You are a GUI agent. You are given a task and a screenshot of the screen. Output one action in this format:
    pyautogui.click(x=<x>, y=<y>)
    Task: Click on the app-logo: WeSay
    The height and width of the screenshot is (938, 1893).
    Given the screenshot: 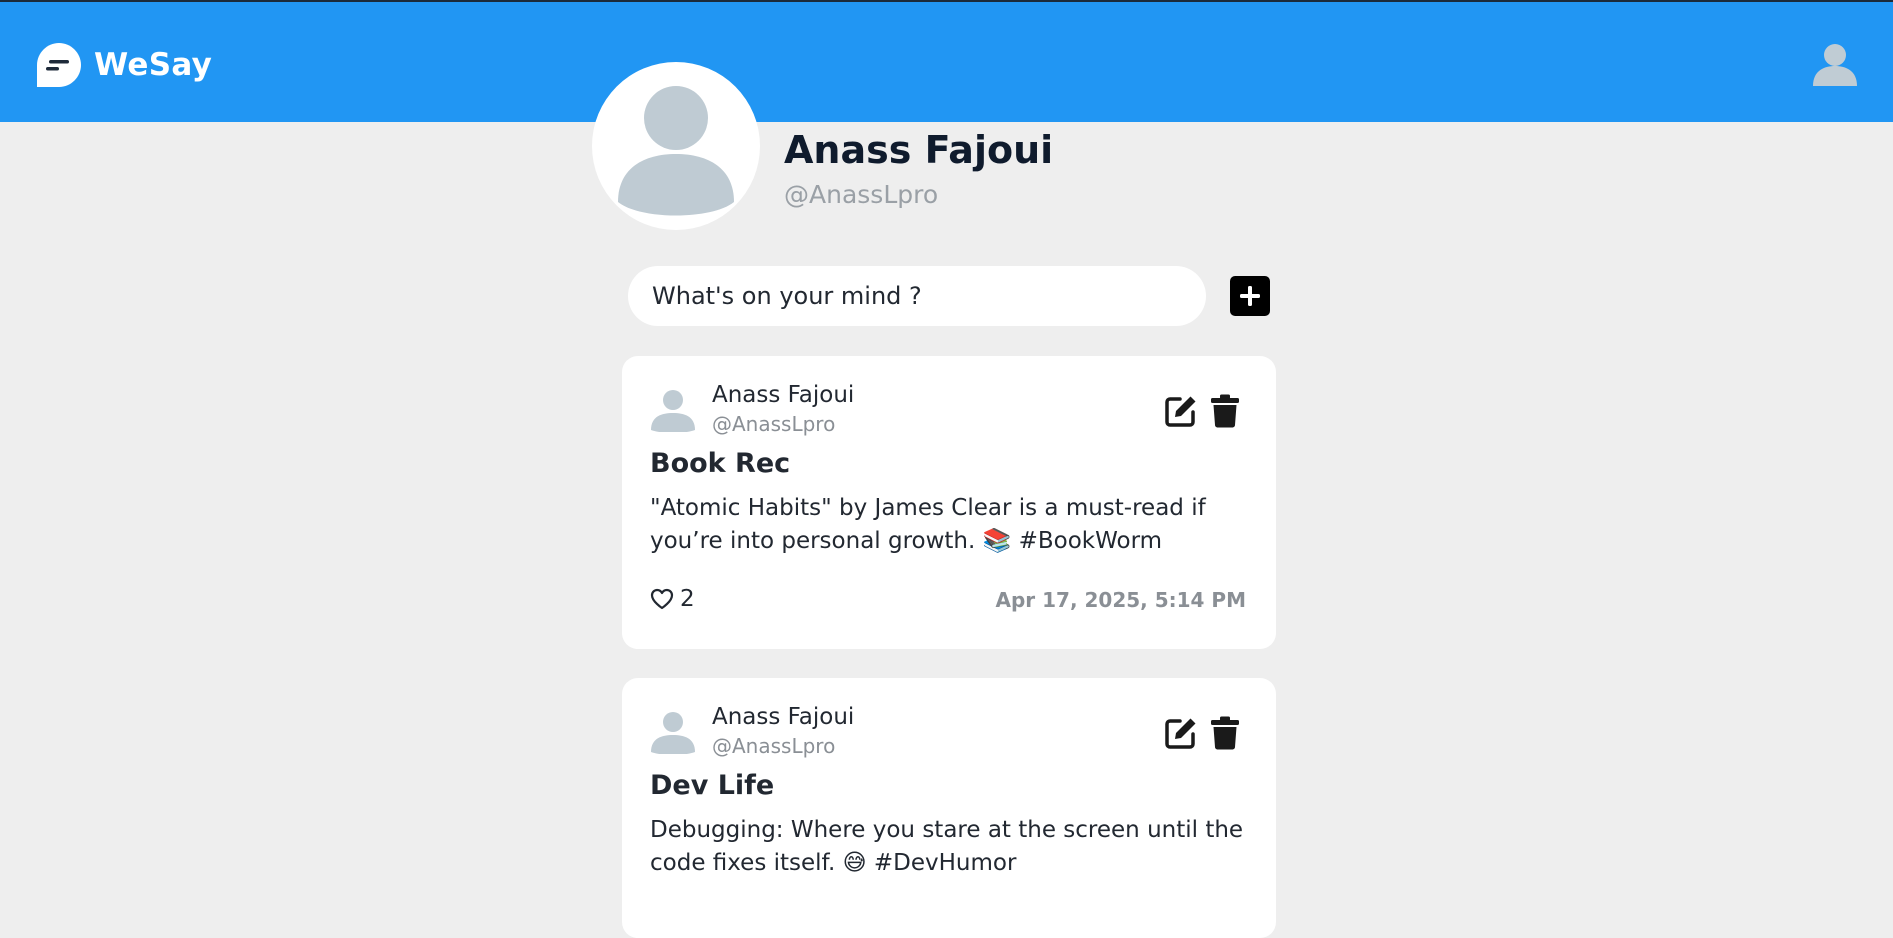 What is the action you would take?
    pyautogui.click(x=124, y=65)
    